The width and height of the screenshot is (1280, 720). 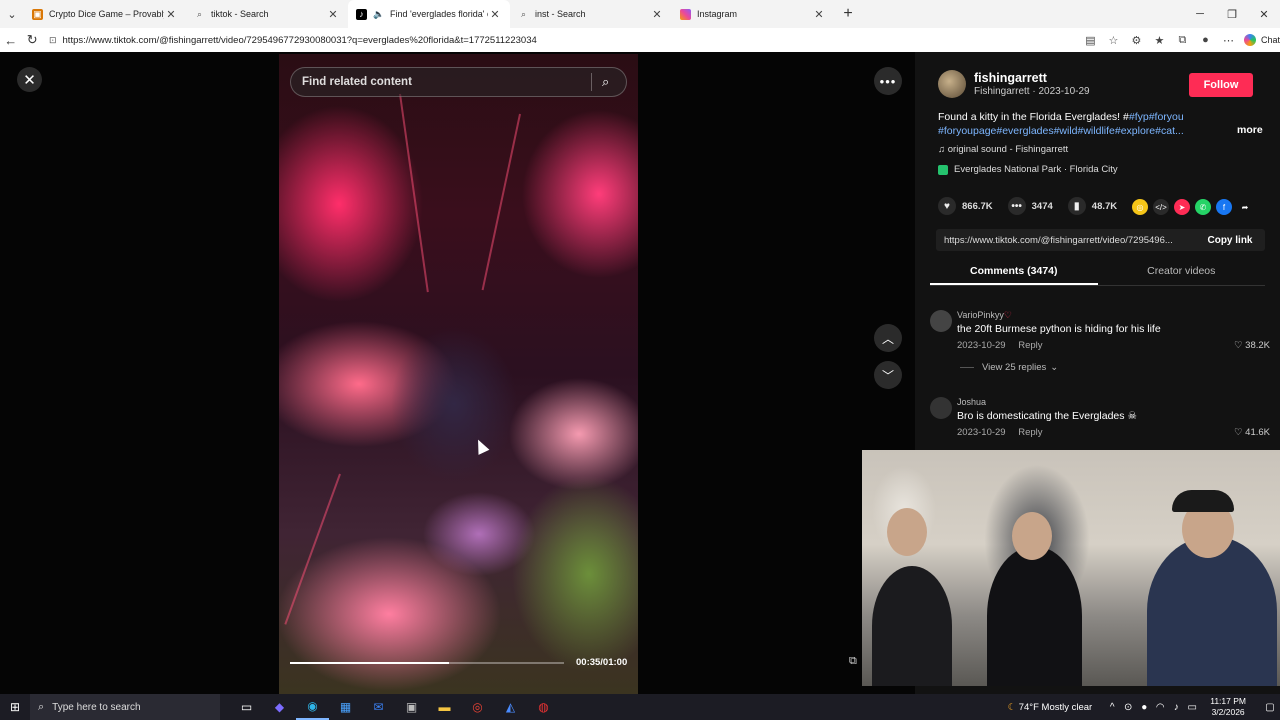 What do you see at coordinates (53, 40) in the screenshot?
I see `site-info-icon: ⊡` at bounding box center [53, 40].